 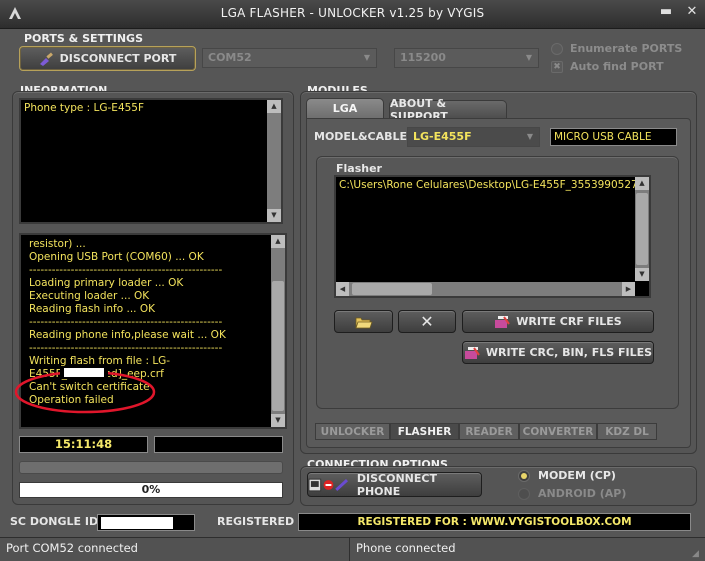 I want to click on baud-rate-value: 115200, so click(x=423, y=57).